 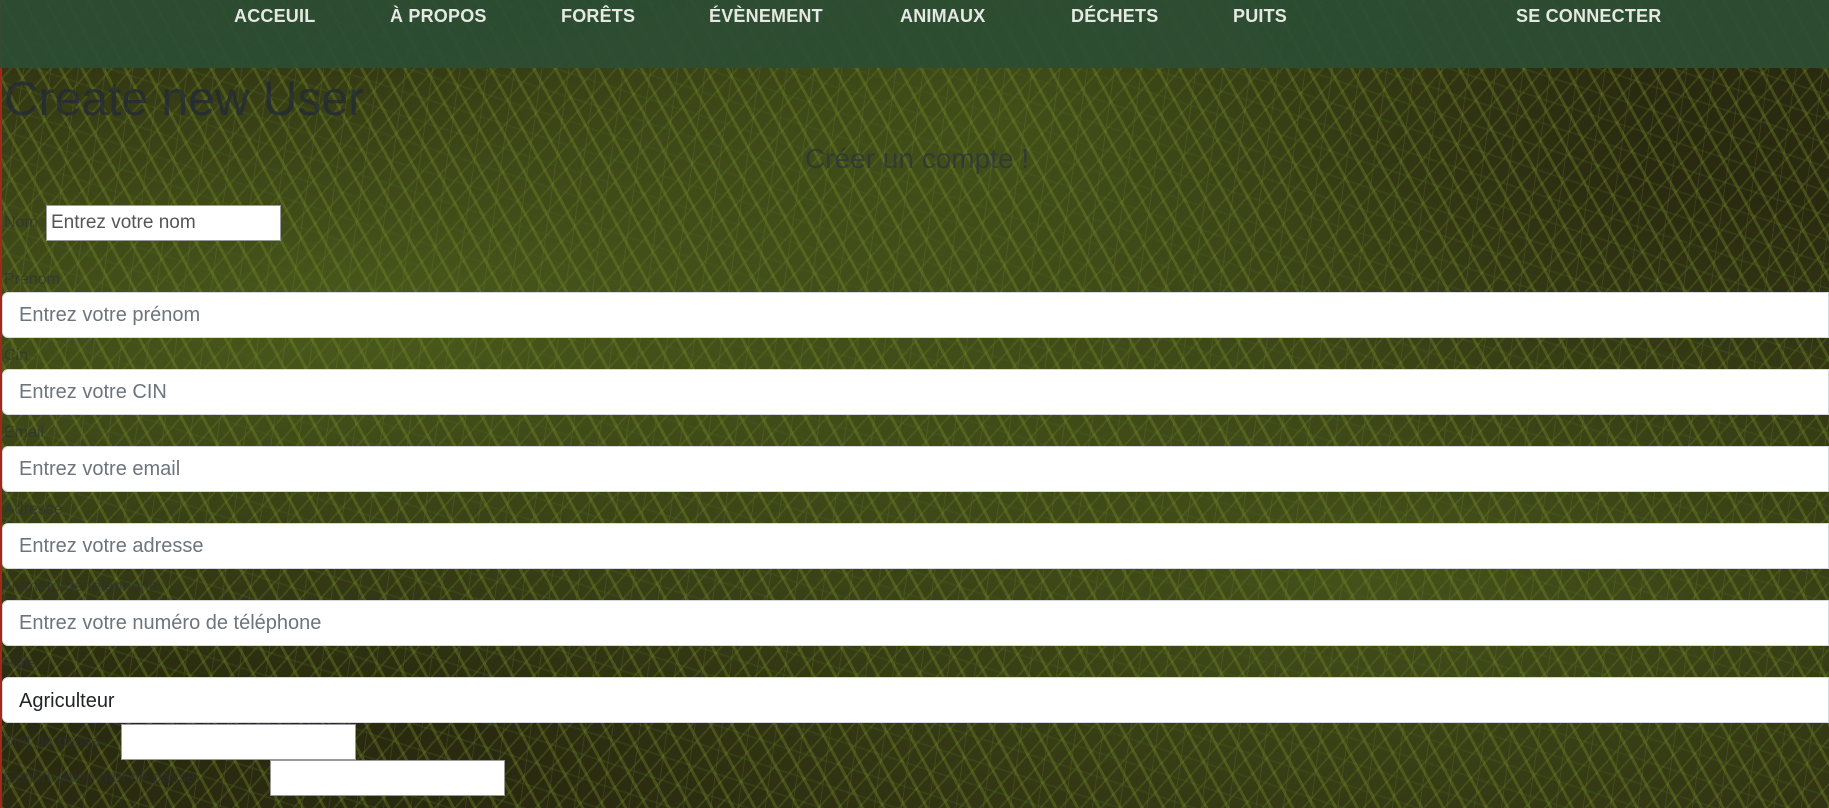 What do you see at coordinates (163, 223) in the screenshot?
I see `nom-input` at bounding box center [163, 223].